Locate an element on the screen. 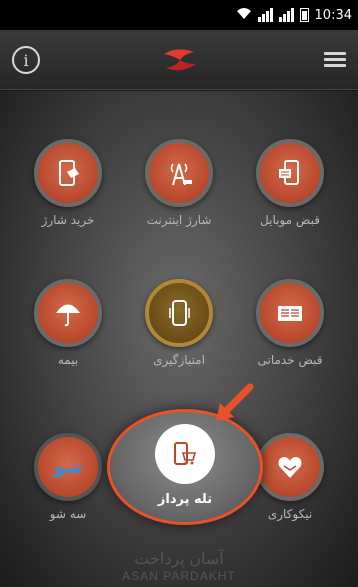 Image resolution: width=358 pixels, height=587 pixels. menu-button is located at coordinates (335, 60).